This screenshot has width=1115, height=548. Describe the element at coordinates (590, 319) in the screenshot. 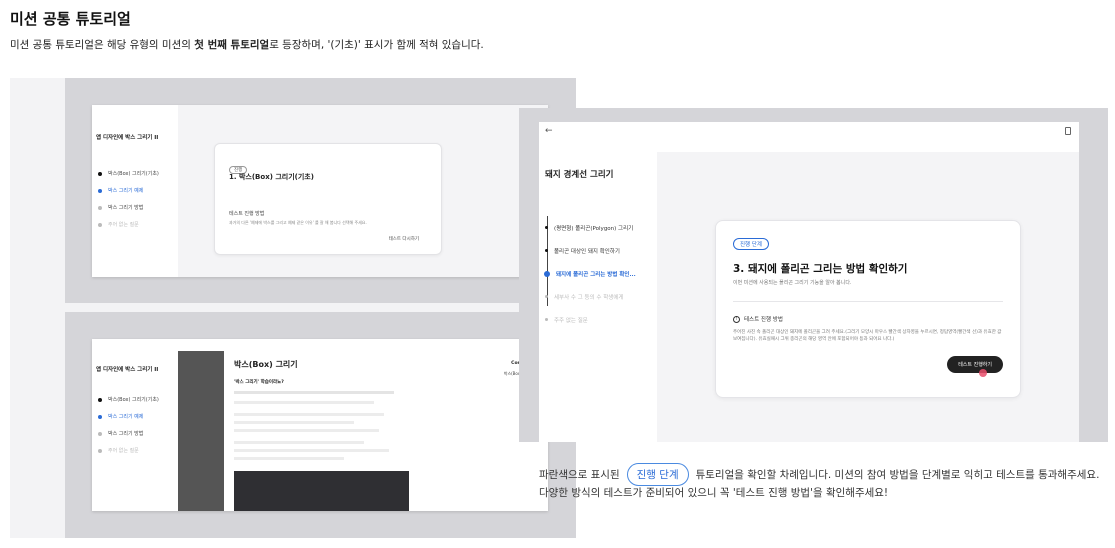

I see `step-item: 주주 없는 질문` at that location.